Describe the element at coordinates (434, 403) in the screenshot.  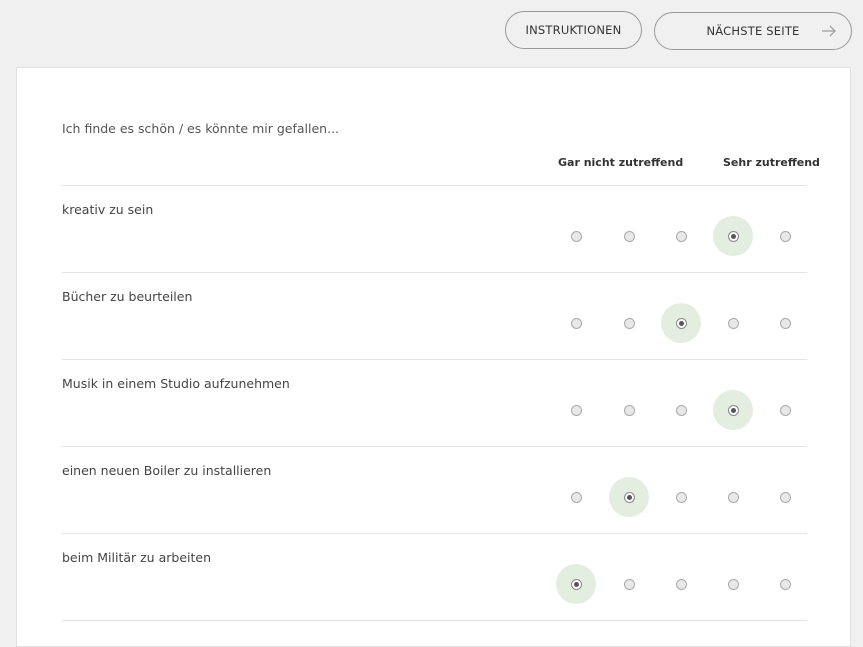
I see `survey-item: Musik in einem Studio aufzunehmen` at that location.